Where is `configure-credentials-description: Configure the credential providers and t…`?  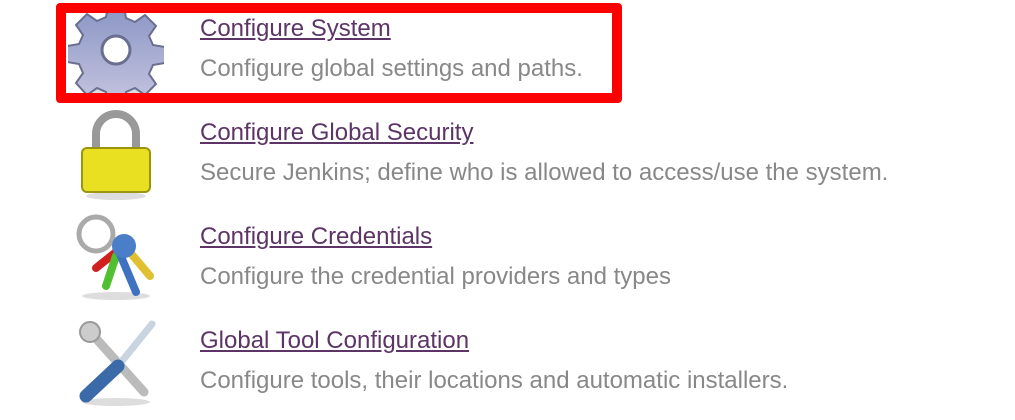 configure-credentials-description: Configure the credential providers and t… is located at coordinates (435, 276).